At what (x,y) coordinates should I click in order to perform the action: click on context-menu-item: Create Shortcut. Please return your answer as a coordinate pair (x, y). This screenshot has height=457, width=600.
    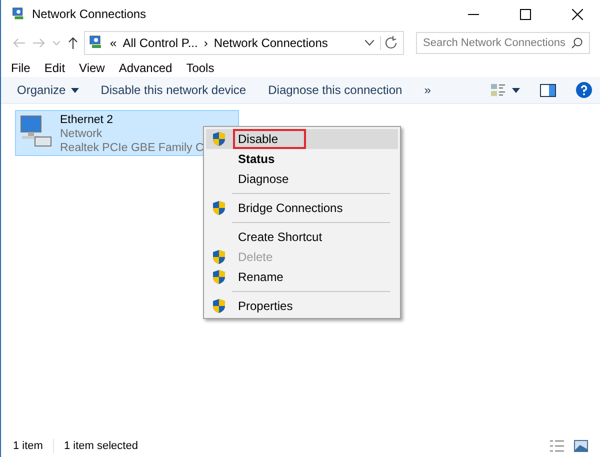
    Looking at the image, I should click on (302, 237).